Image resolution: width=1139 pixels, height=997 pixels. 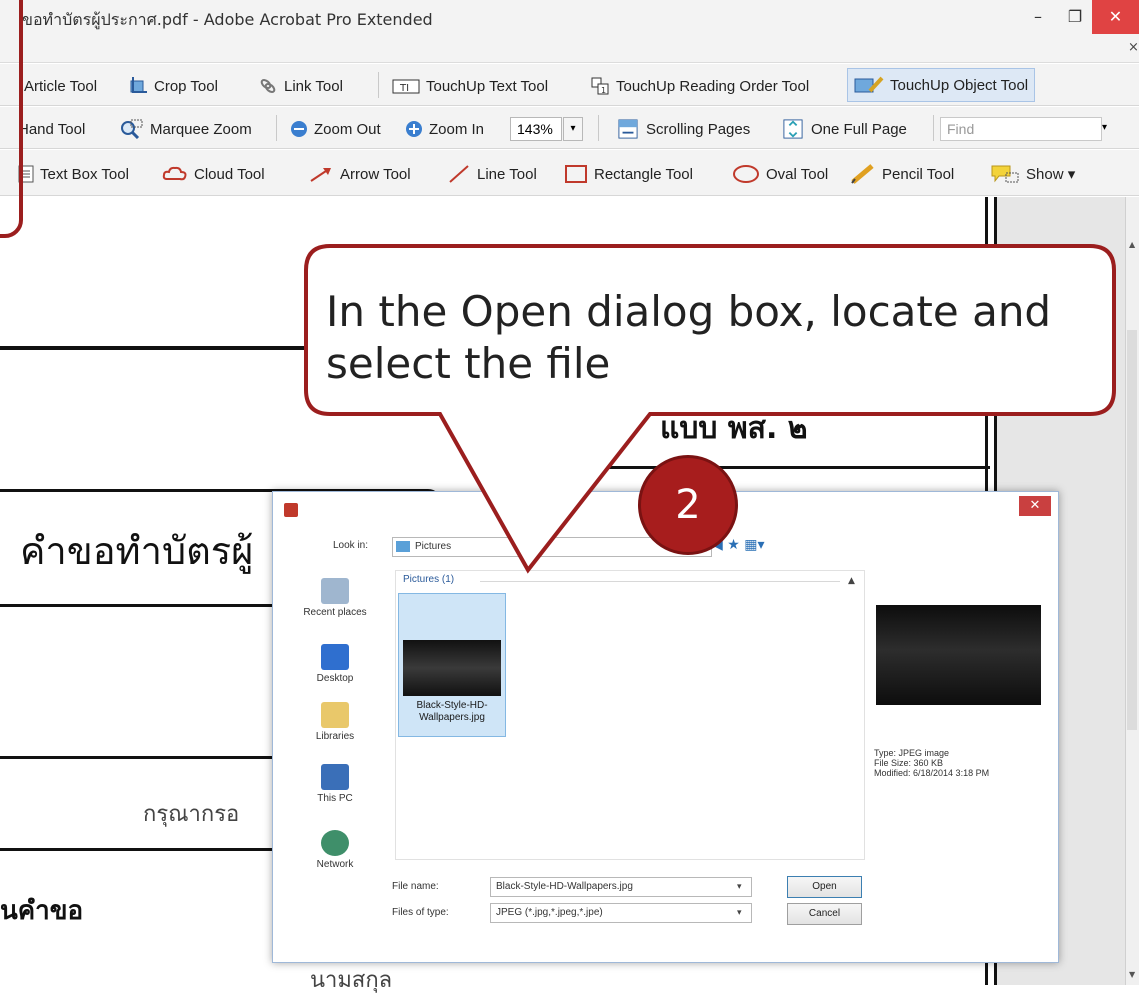 What do you see at coordinates (335, 657) in the screenshot?
I see `desktop-icon` at bounding box center [335, 657].